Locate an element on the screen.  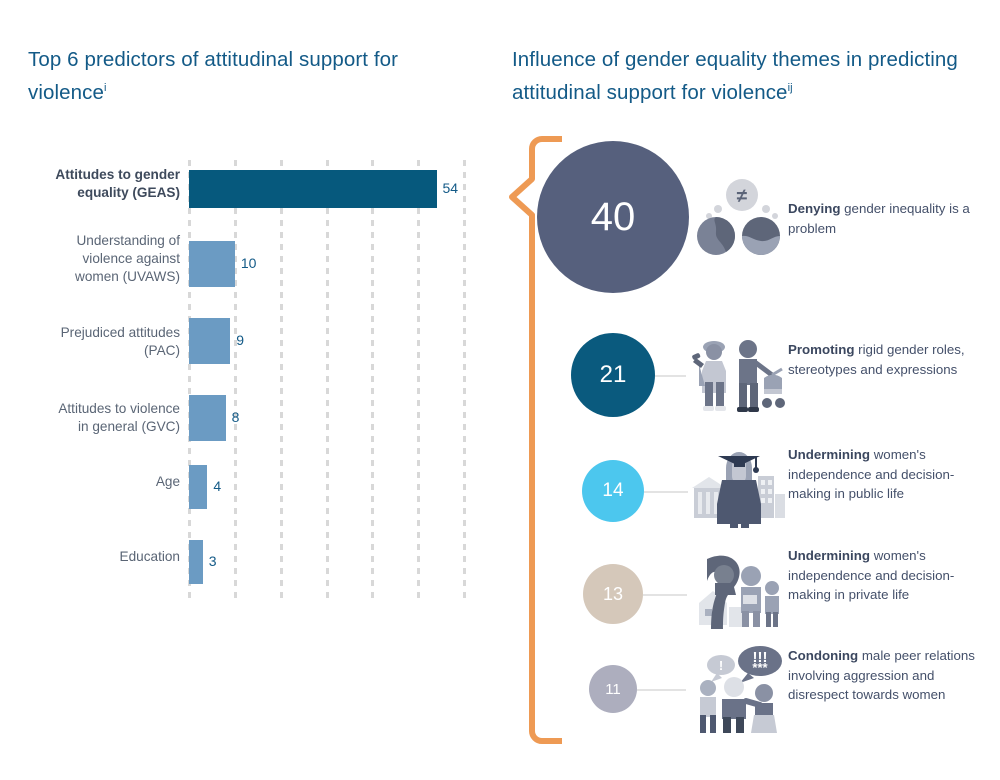
theme-value-bubble: 13 is located at coordinates (613, 594).